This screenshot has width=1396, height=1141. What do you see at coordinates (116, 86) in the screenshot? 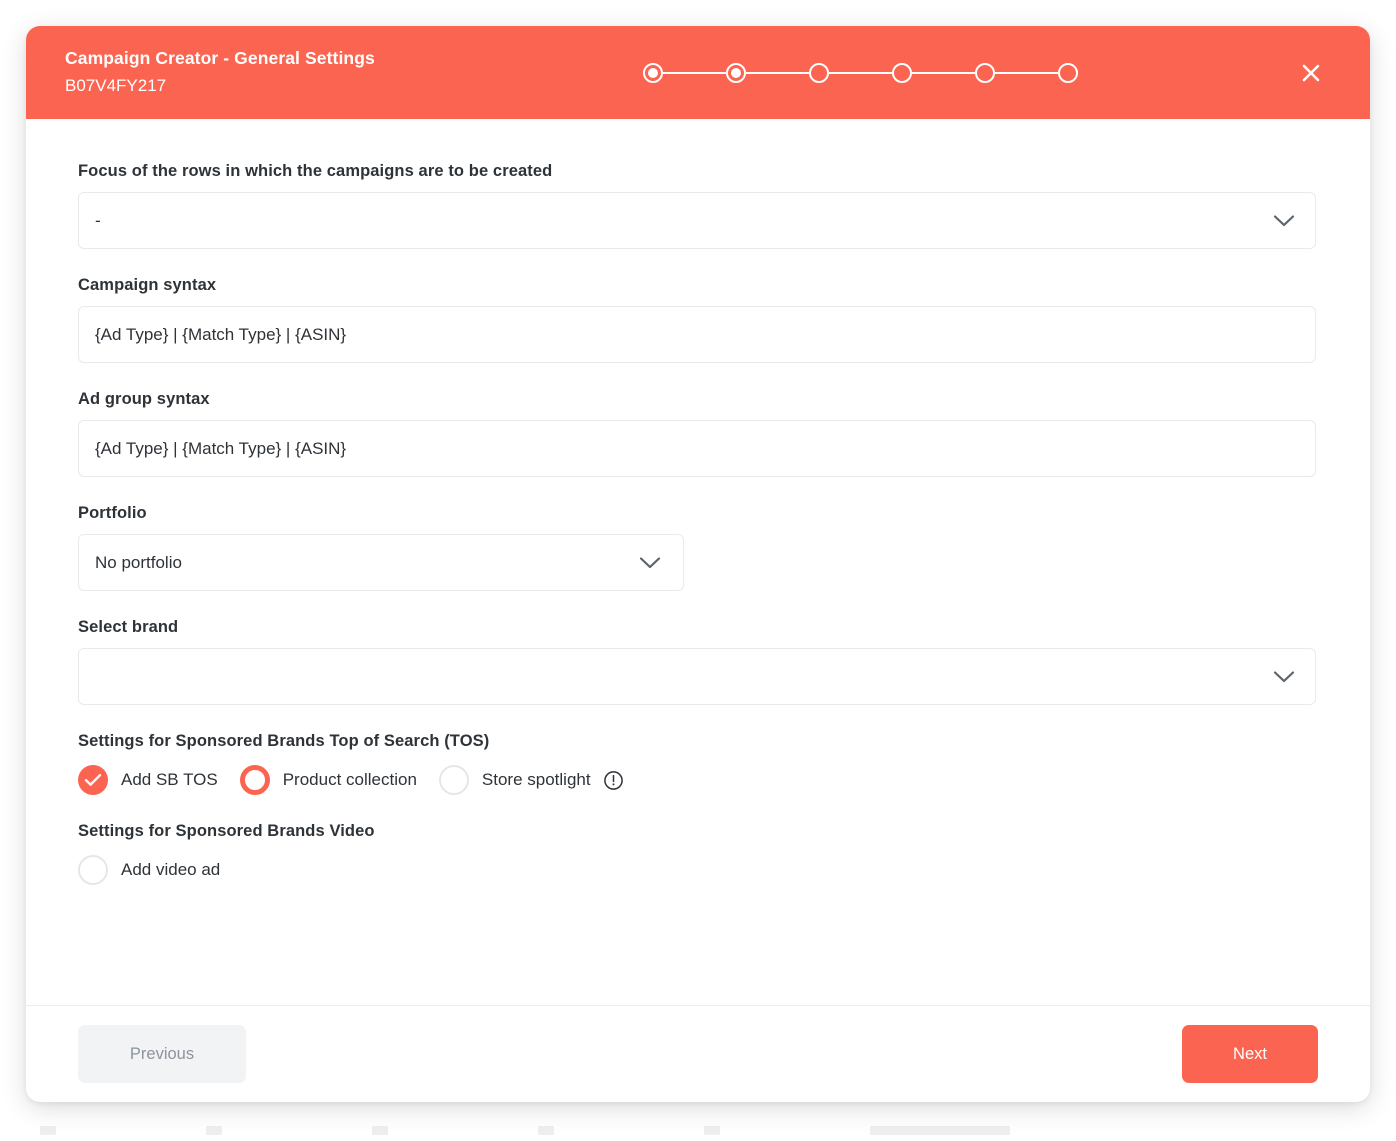
I see `modal-subtitle-asin: B07V4FY217` at bounding box center [116, 86].